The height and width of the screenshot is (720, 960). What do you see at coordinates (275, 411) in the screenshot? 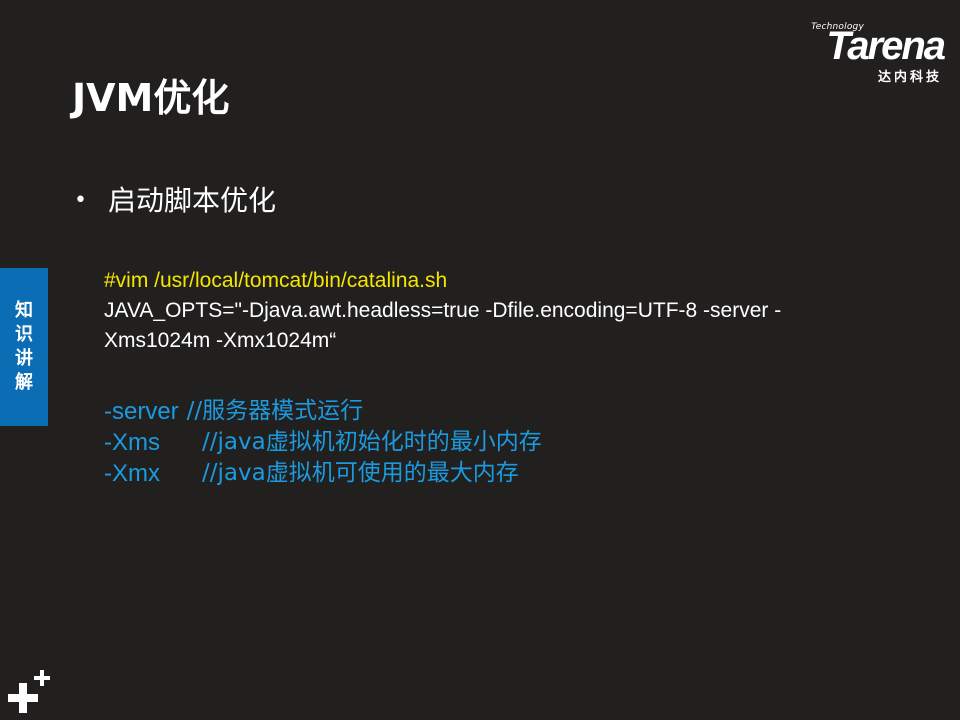
I see `option-comment: //服务器模式运行` at bounding box center [275, 411].